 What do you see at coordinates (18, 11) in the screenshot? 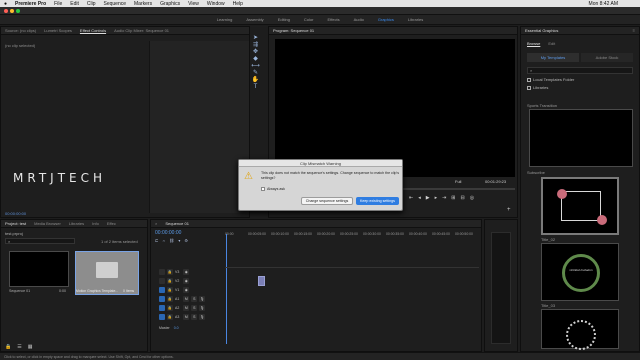
I see `zoom-window-icon` at bounding box center [18, 11].